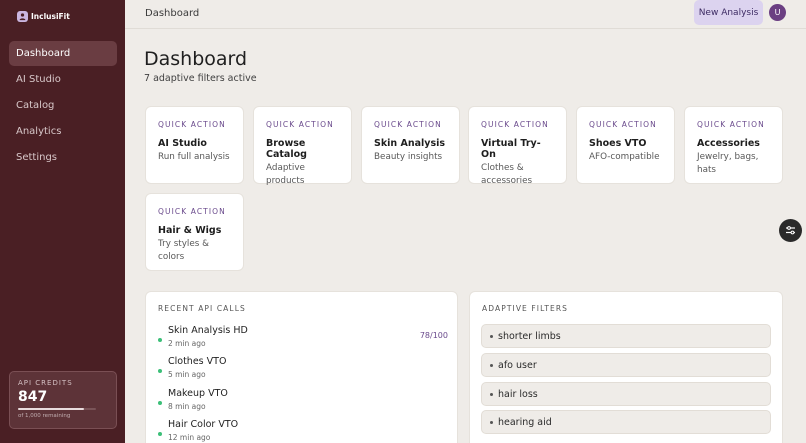 Image resolution: width=806 pixels, height=443 pixels. What do you see at coordinates (626, 336) in the screenshot?
I see `filter-chip: shorter limbs` at bounding box center [626, 336].